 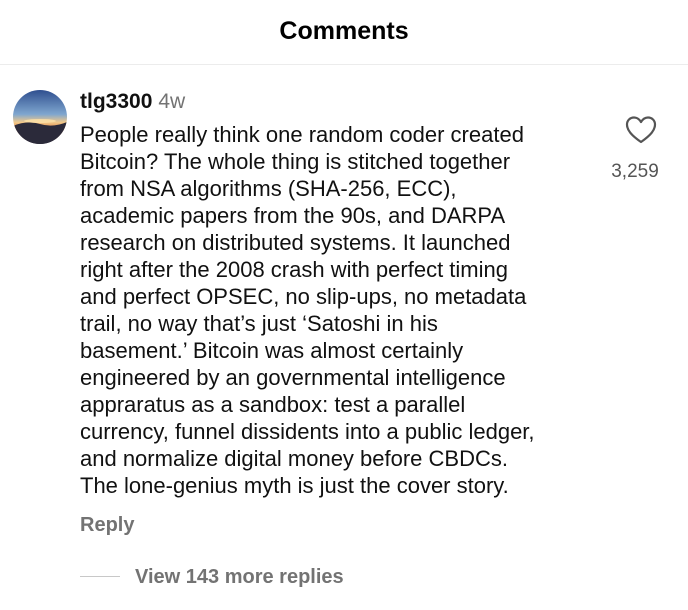 What do you see at coordinates (116, 101) in the screenshot?
I see `username: tlg3300` at bounding box center [116, 101].